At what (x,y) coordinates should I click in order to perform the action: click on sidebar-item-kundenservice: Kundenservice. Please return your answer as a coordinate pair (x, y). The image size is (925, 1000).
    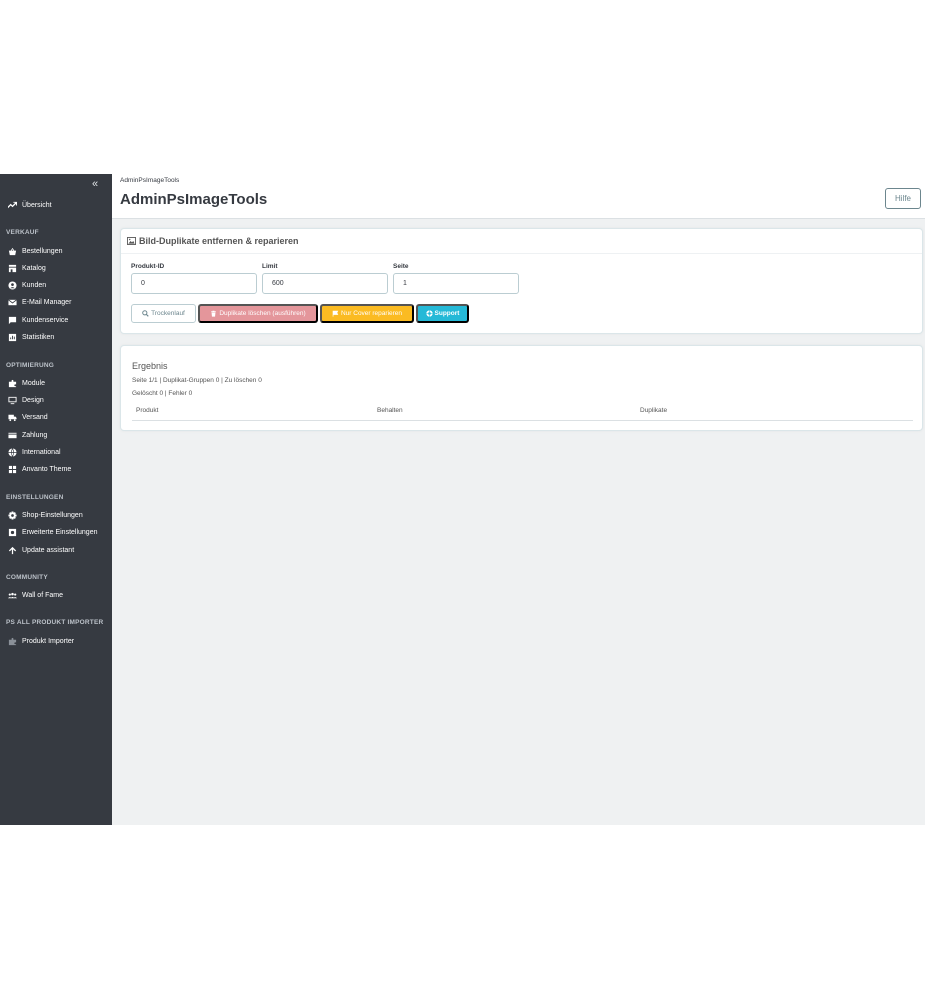
    Looking at the image, I should click on (56, 320).